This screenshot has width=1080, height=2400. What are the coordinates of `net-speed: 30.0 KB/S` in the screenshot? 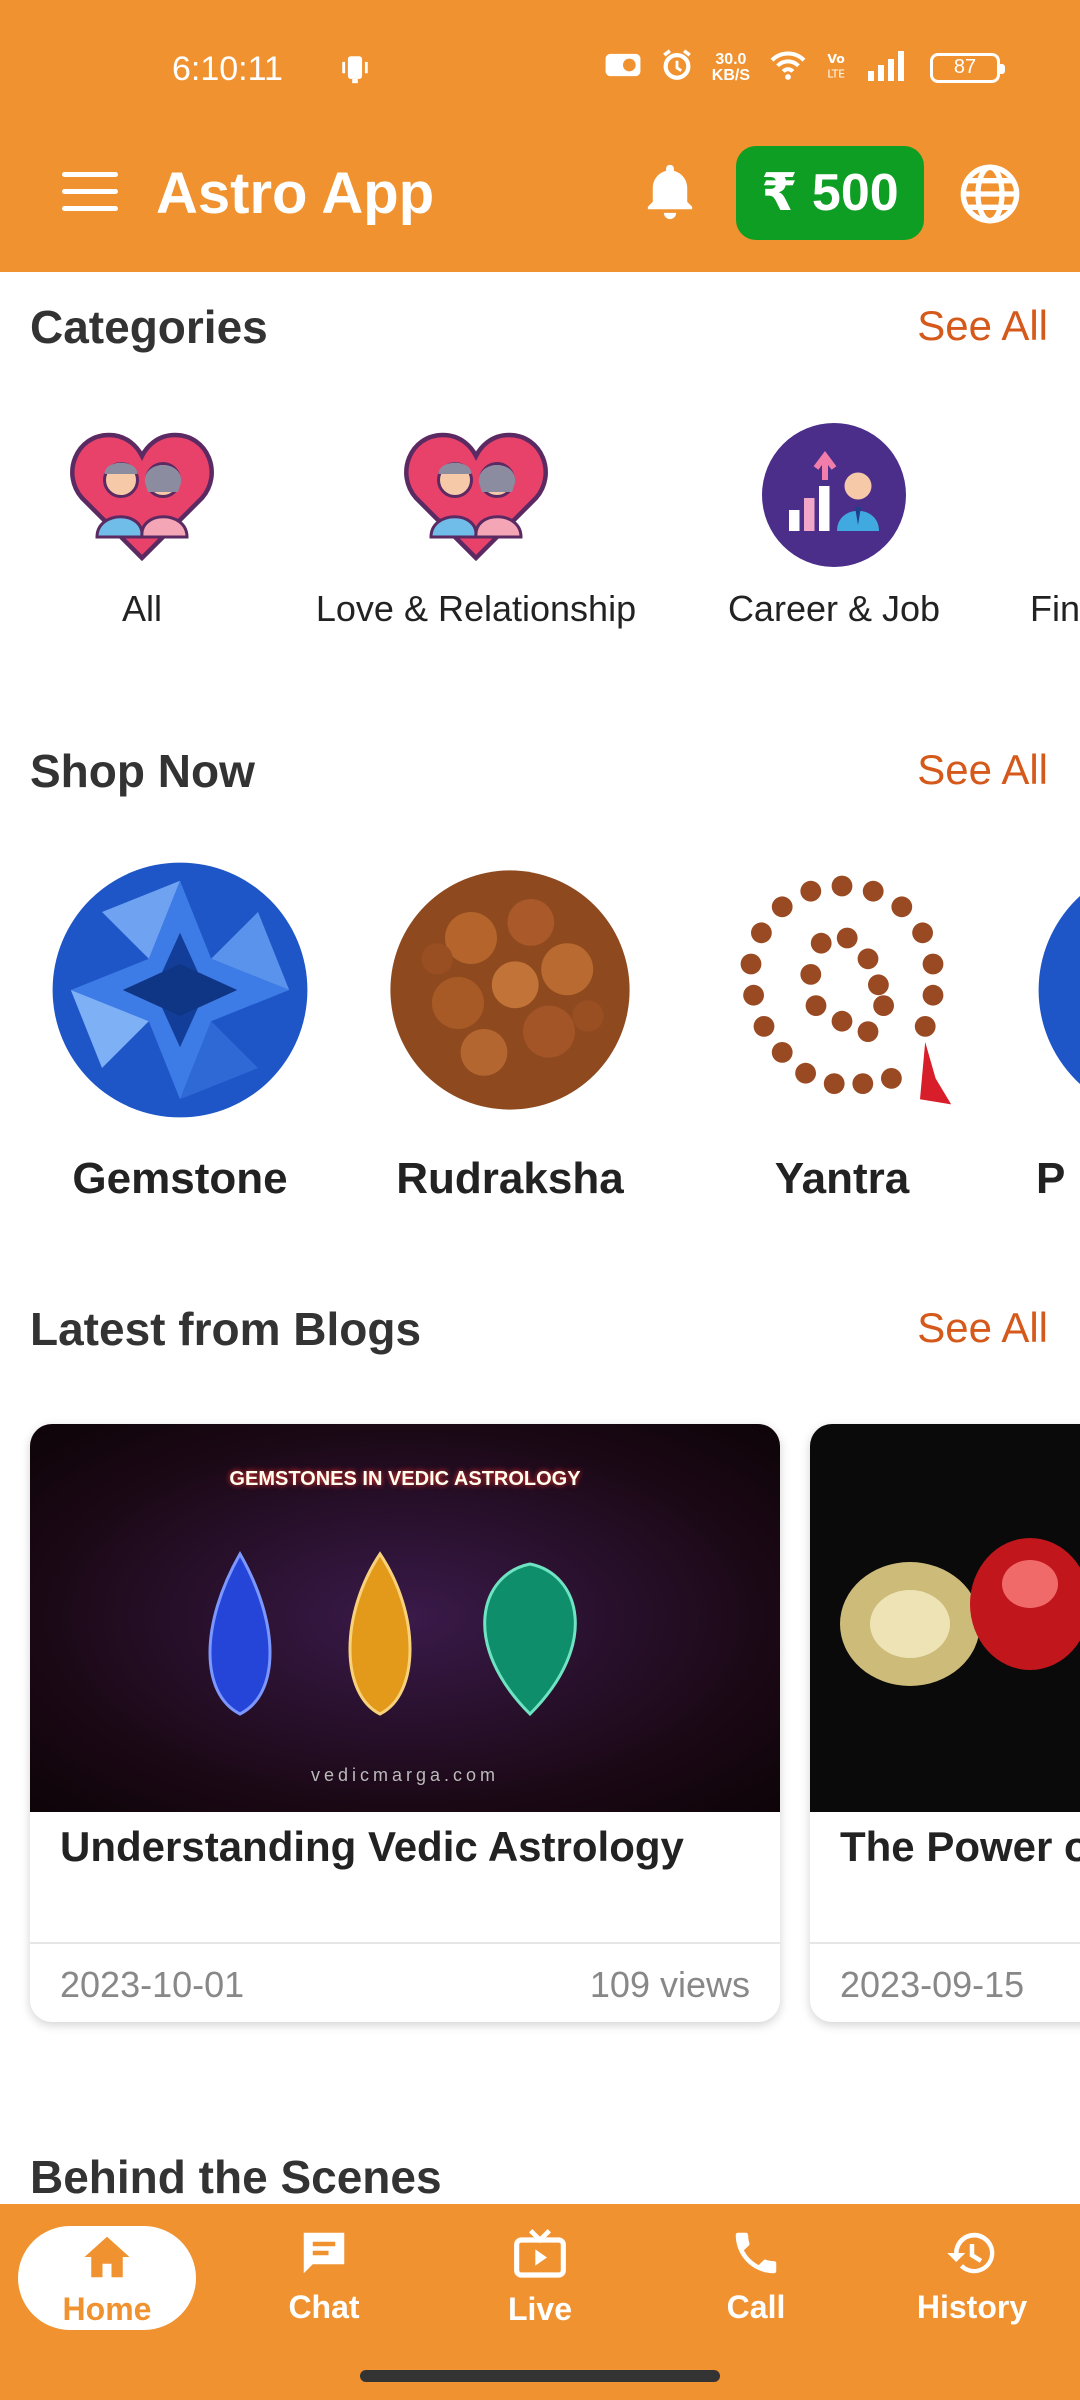 It's located at (730, 67).